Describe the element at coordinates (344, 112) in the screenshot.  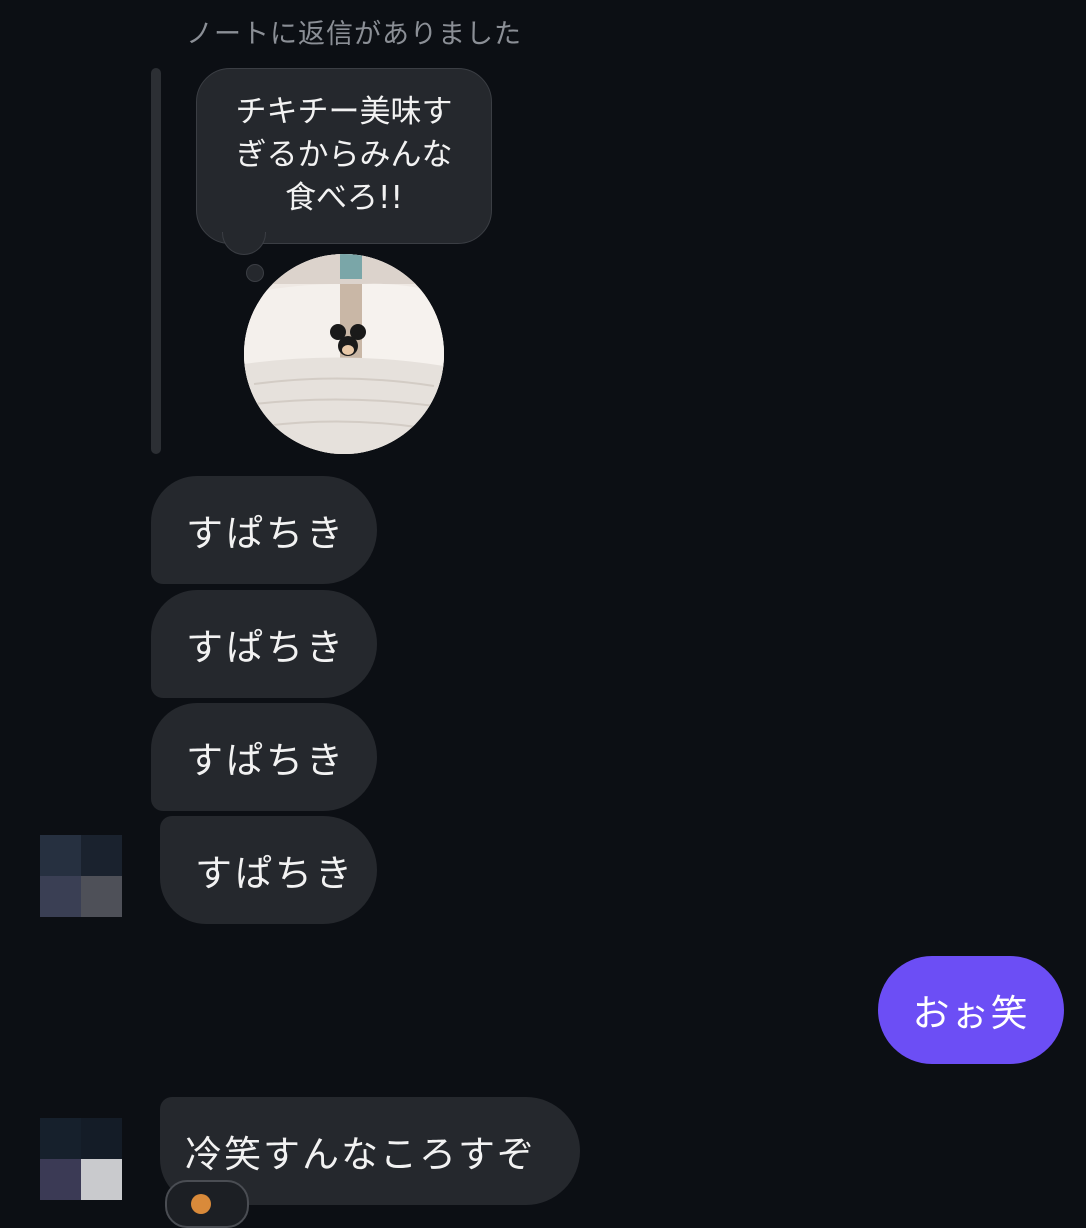
I see `note-line-1: チキチー美味す` at that location.